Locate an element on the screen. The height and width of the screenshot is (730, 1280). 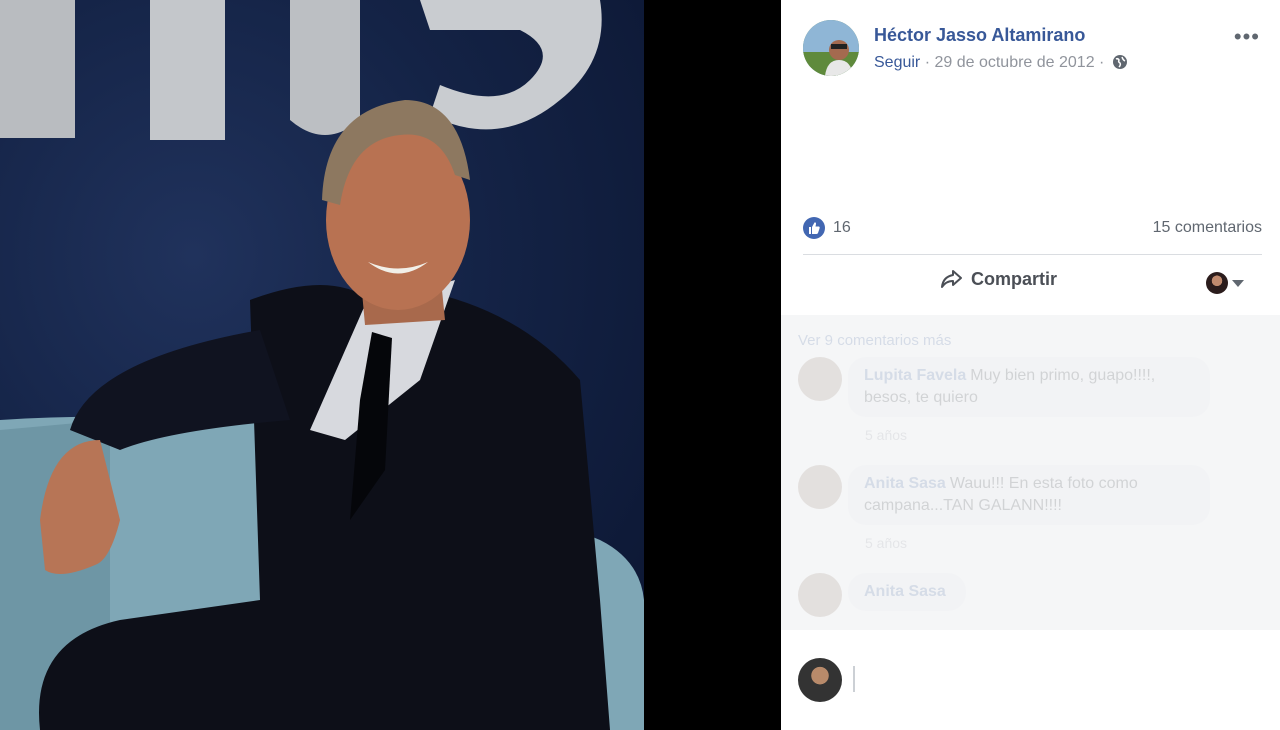
author-name: Héctor Jasso Altamirano is located at coordinates (979, 35).